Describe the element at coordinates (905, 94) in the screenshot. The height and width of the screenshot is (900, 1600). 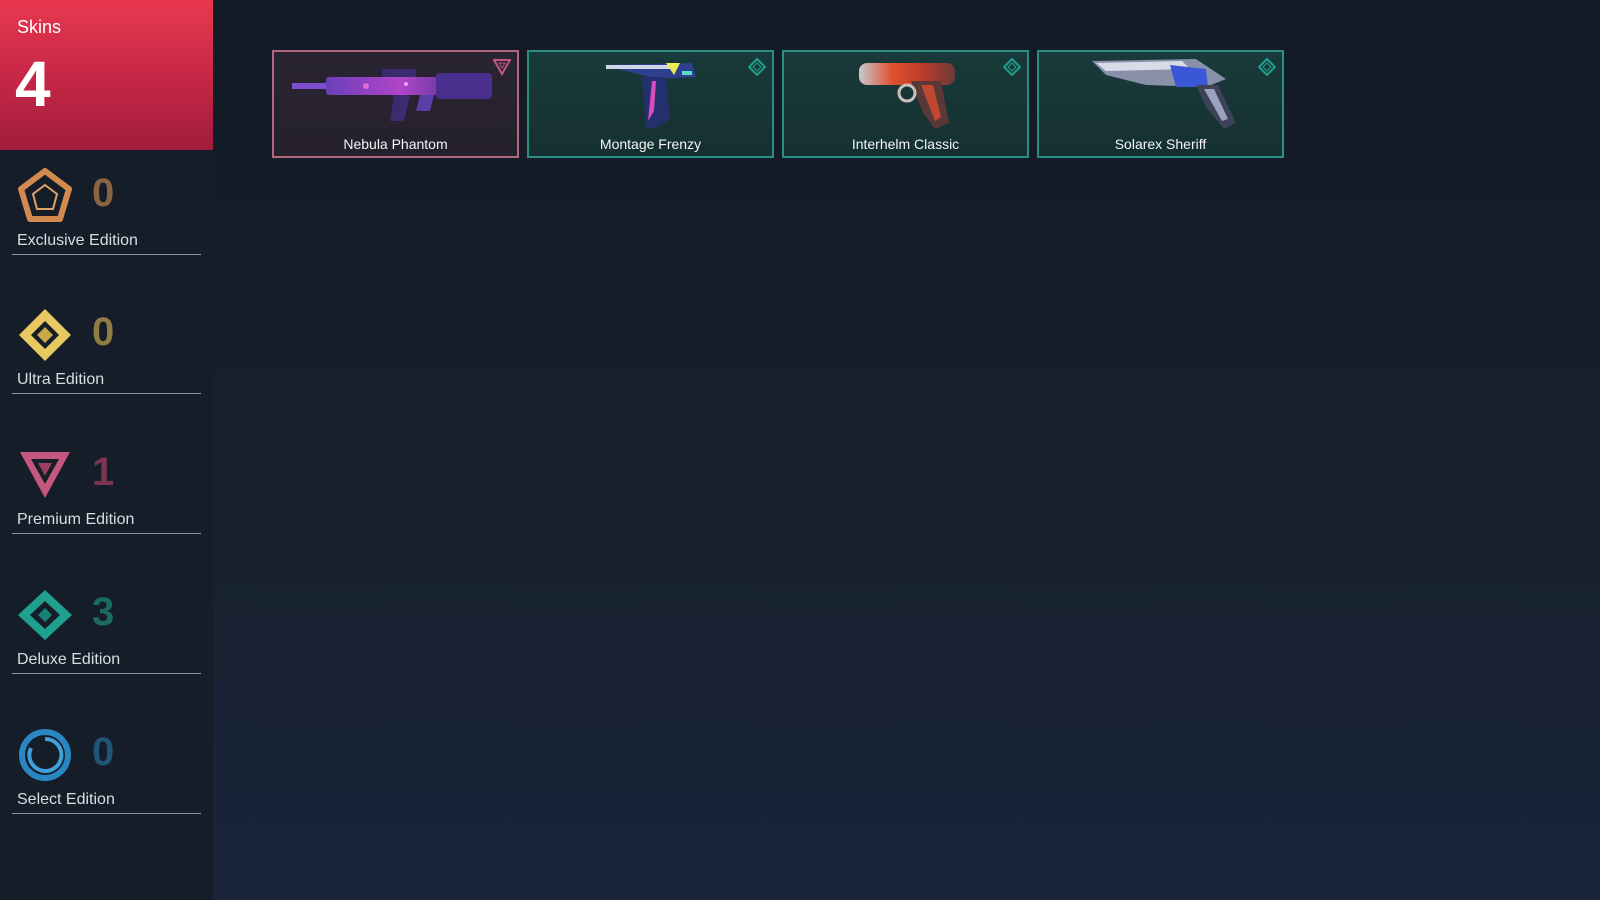
I see `classic-pistol-icon` at that location.